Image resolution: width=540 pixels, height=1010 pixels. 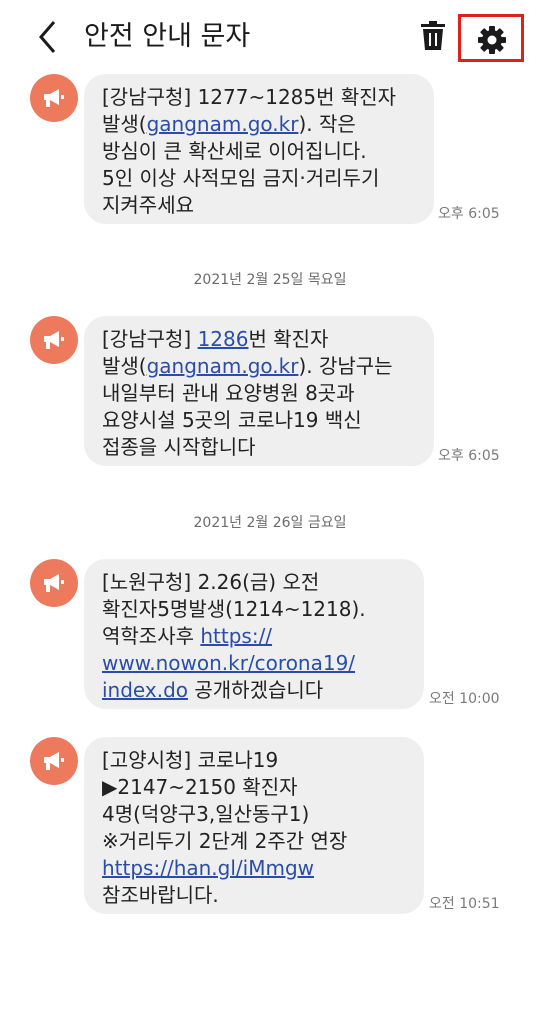 What do you see at coordinates (228, 393) in the screenshot?
I see `message-line: 내일부터 관내 요양병원 8곳과` at bounding box center [228, 393].